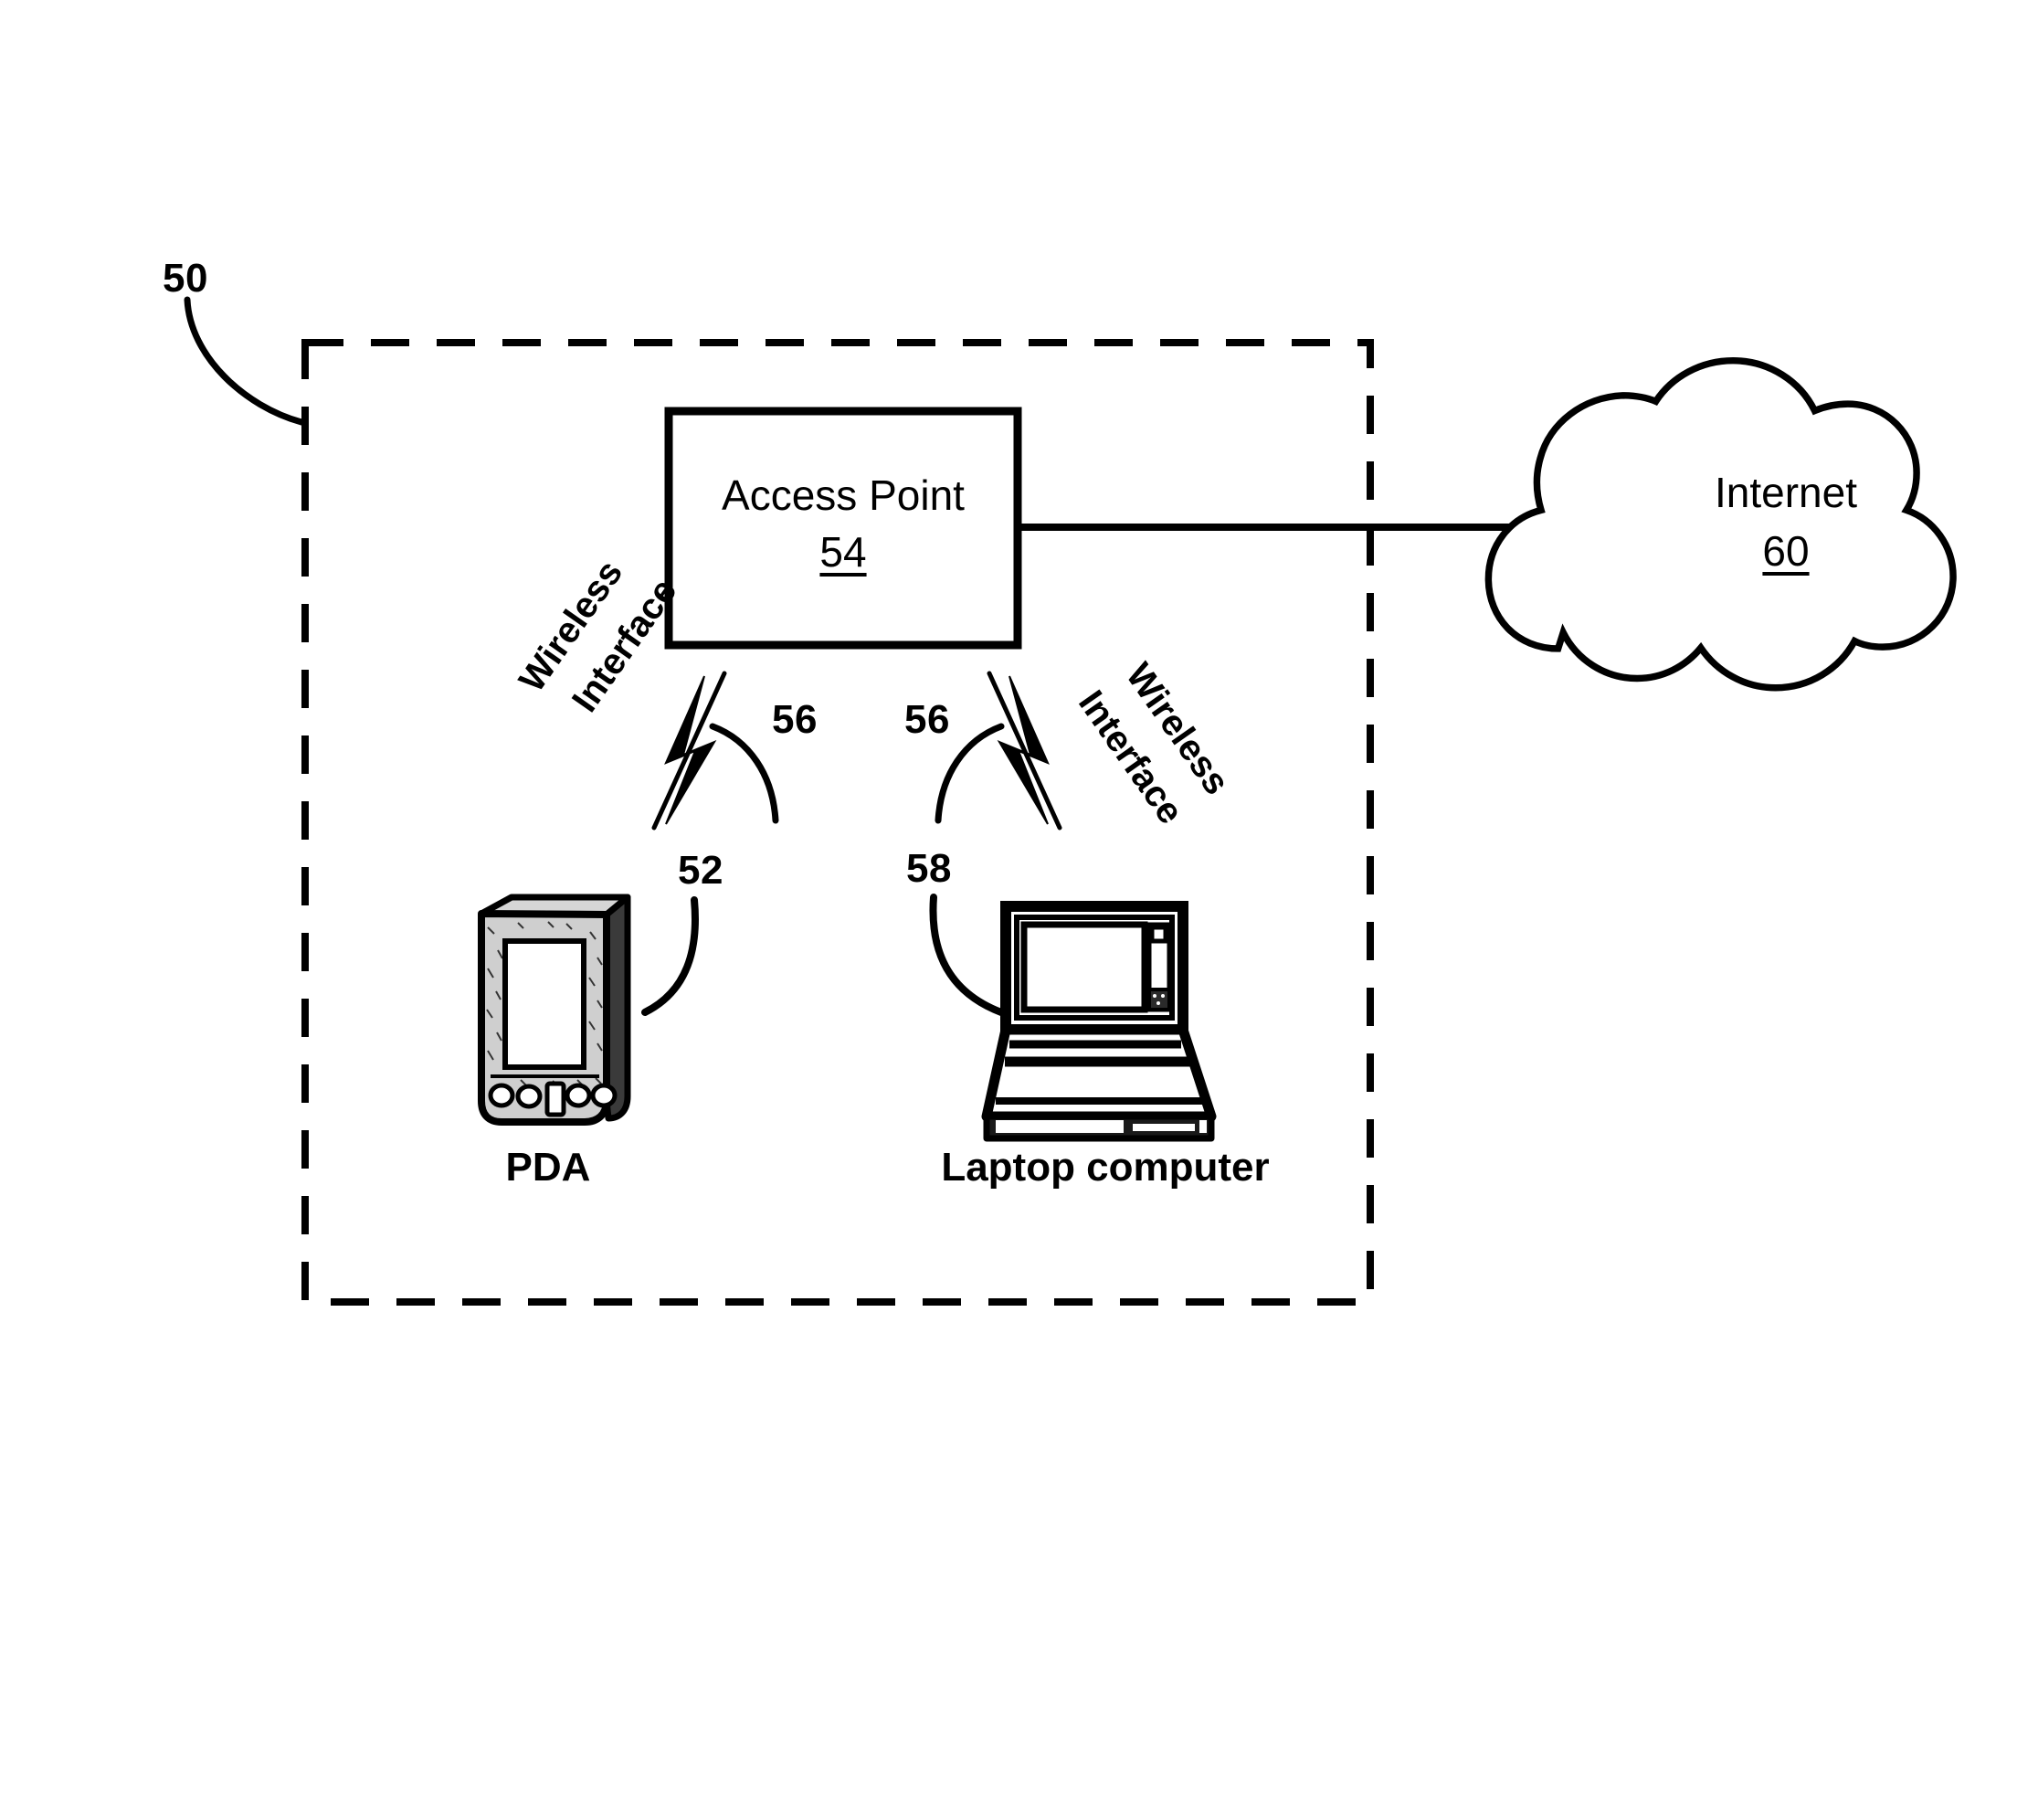 The image size is (2017, 1820). What do you see at coordinates (185, 278) in the screenshot?
I see `ref-numeral-50: 50` at bounding box center [185, 278].